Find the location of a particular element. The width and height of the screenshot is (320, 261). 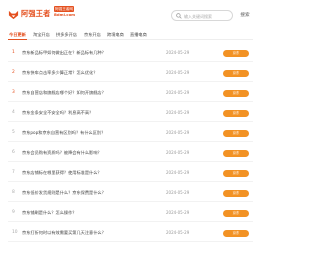

item-number: 9 is located at coordinates (13, 212).